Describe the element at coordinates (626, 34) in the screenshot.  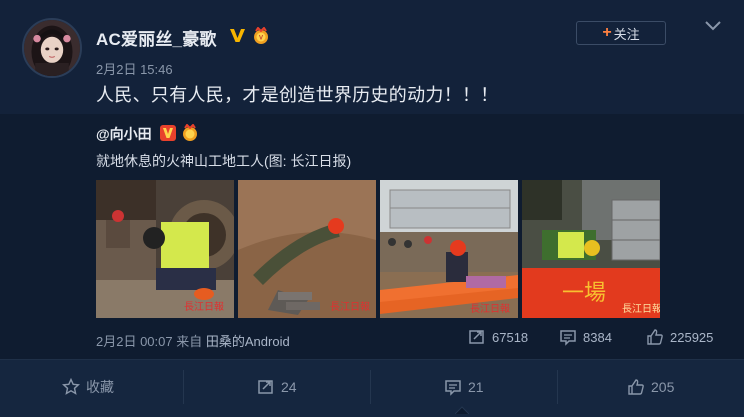
I see `follow-label: 关注` at that location.